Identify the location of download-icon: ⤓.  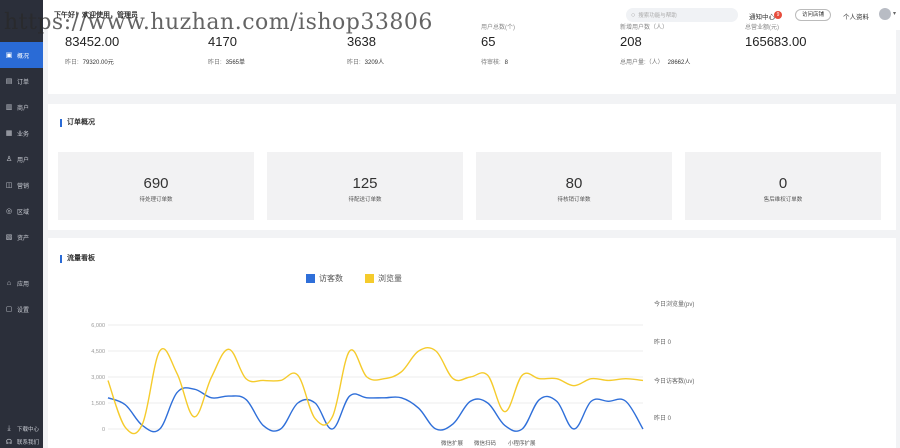
(9, 428).